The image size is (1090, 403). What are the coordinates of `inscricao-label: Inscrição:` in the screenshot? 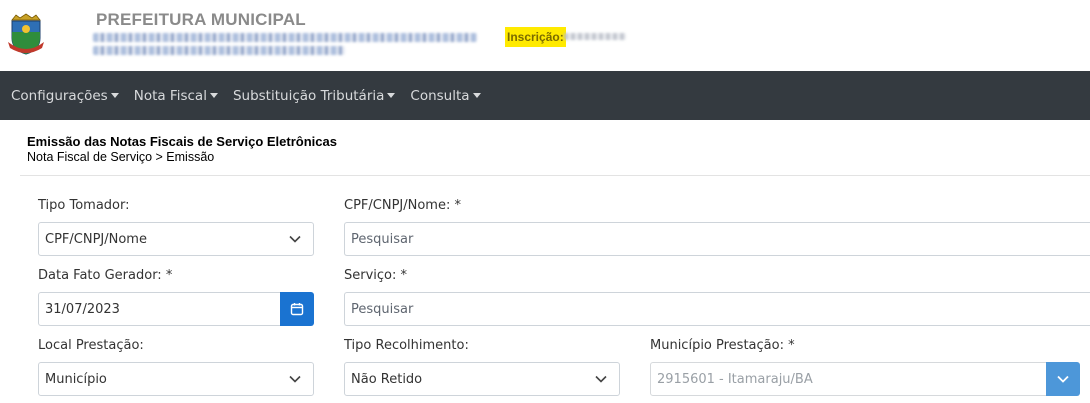 It's located at (535, 37).